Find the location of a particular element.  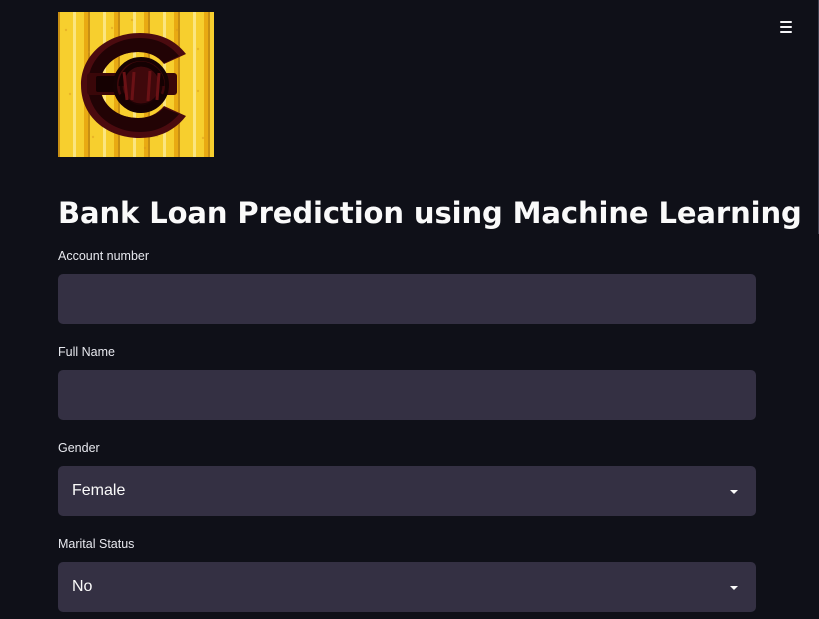

account-number-input is located at coordinates (407, 299).